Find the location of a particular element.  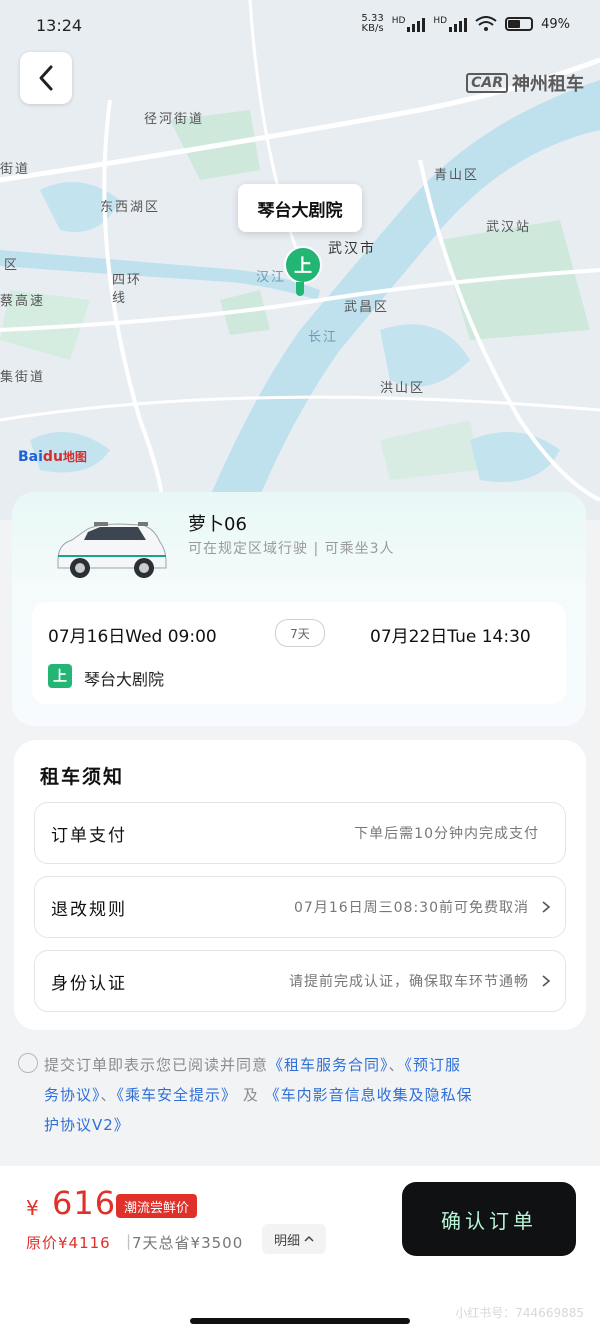

car-description: 可在规定区域行驶 | 可乘坐3人 is located at coordinates (291, 549).